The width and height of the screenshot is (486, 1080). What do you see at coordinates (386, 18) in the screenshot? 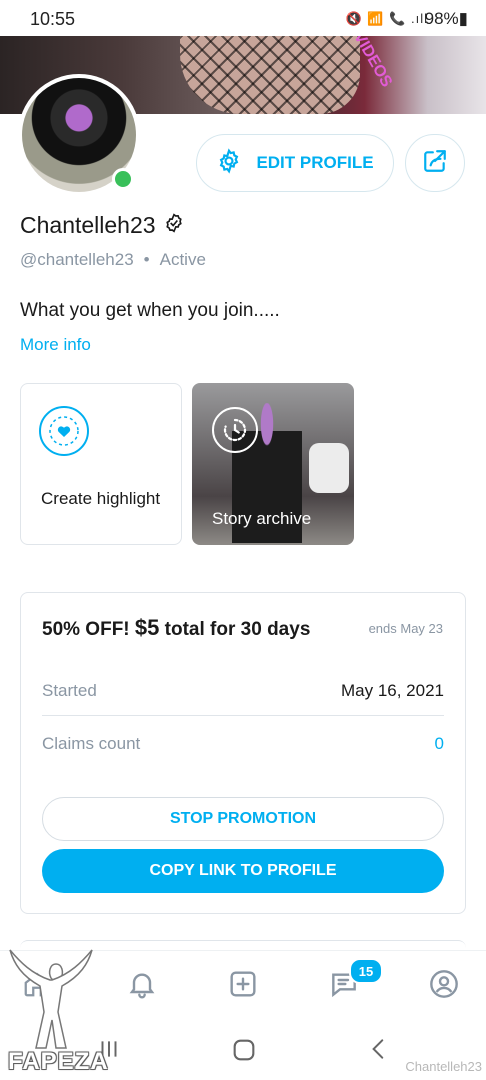
I see `status-icons: 🔇 📶 📞 .ıll` at bounding box center [386, 18].